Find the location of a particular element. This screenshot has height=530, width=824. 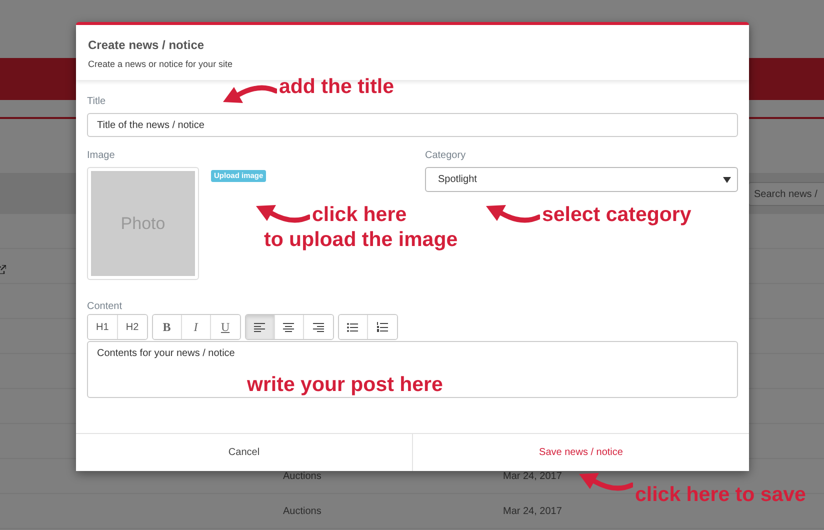

align-left-icon is located at coordinates (260, 327).